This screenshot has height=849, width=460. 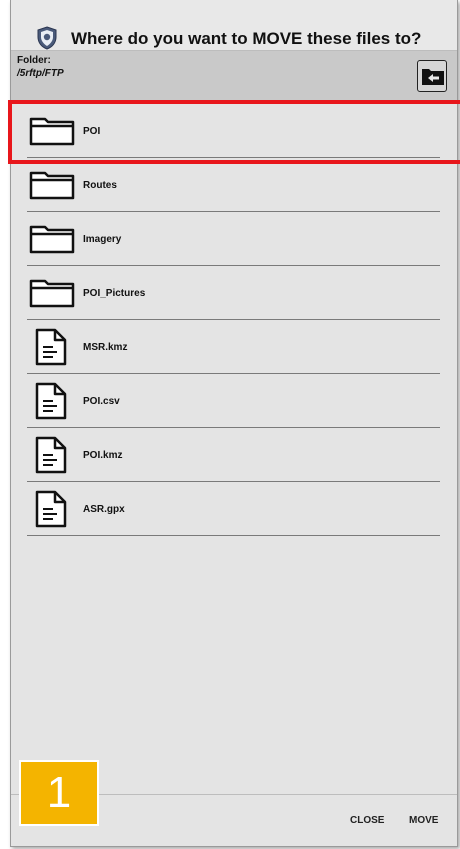 I want to click on folder-up-icon, so click(x=433, y=77).